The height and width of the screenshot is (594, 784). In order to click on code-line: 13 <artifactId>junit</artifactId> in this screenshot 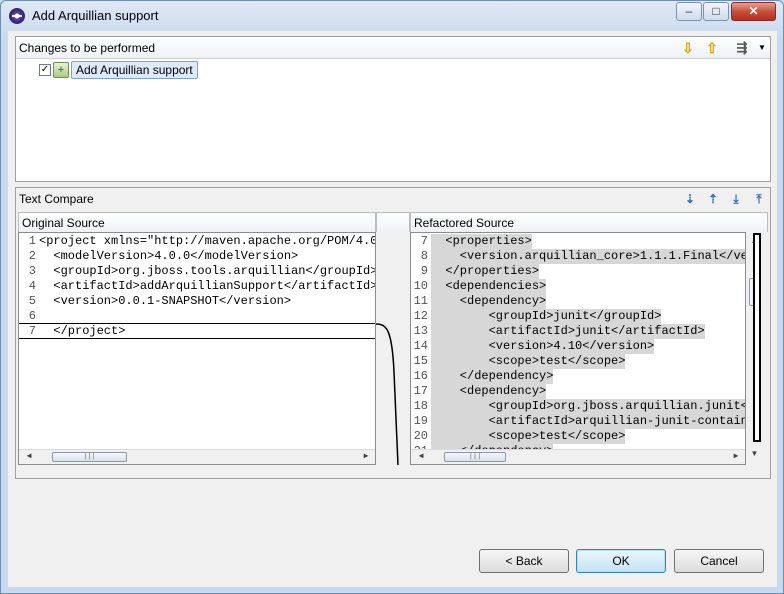, I will do `click(559, 331)`.